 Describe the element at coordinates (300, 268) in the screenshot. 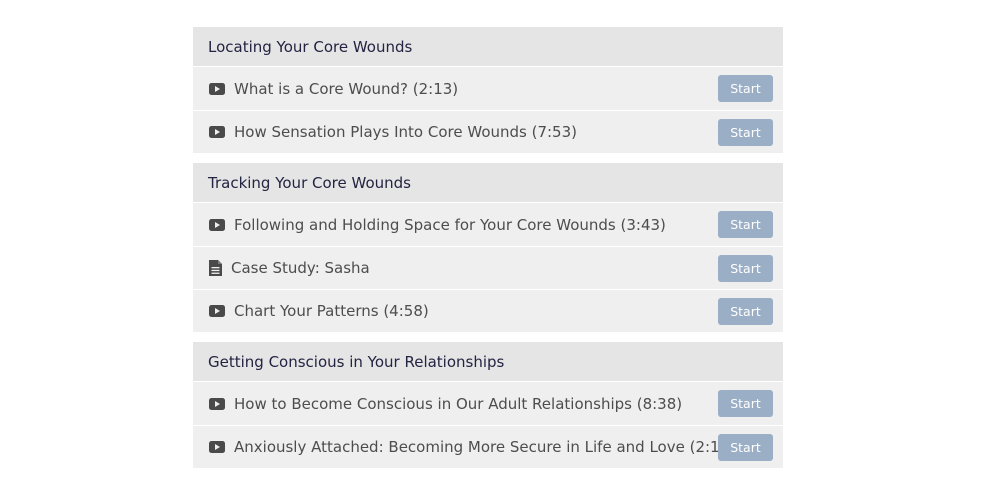

I see `lesson-title: Case Study: Sasha` at that location.